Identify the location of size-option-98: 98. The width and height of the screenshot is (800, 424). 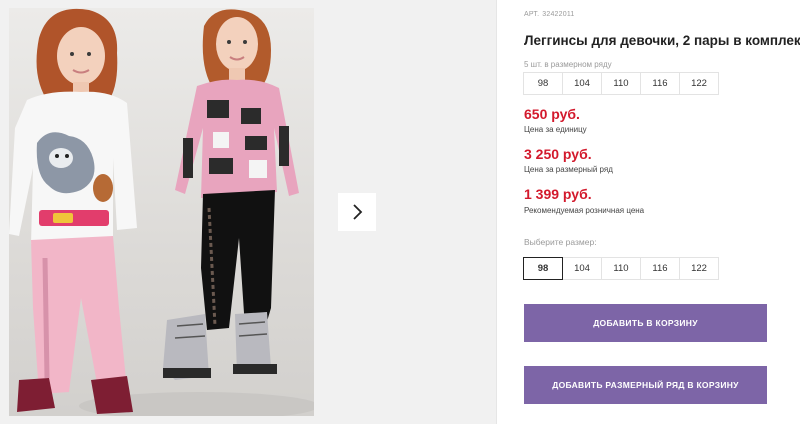
(543, 268).